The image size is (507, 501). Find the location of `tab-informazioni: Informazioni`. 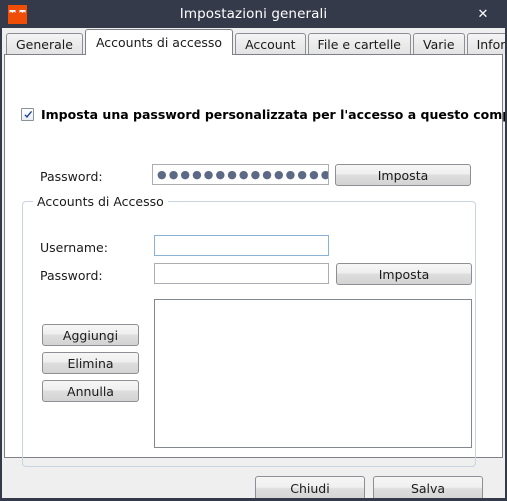

tab-informazioni: Informazioni is located at coordinates (485, 43).